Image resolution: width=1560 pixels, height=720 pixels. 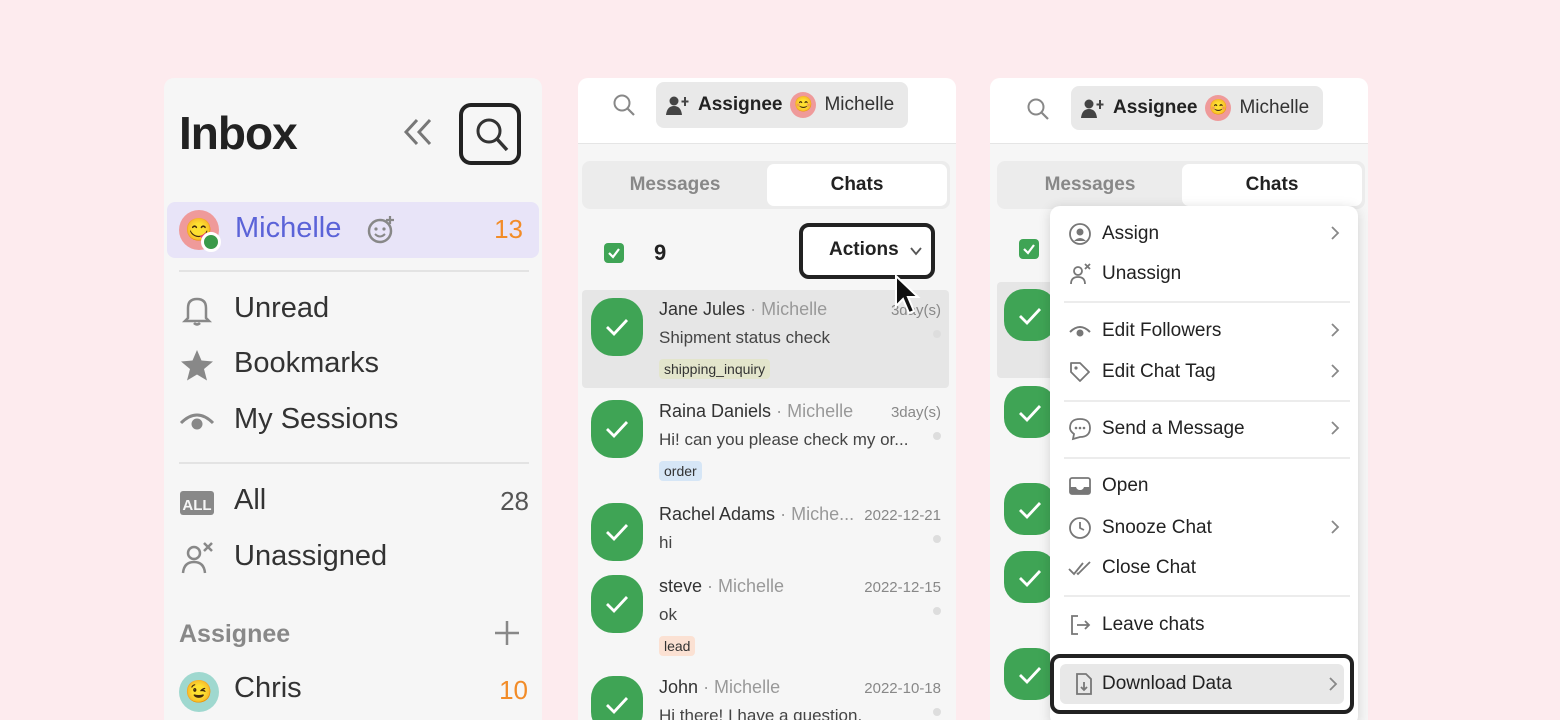 What do you see at coordinates (418, 132) in the screenshot?
I see `collapse-icon` at bounding box center [418, 132].